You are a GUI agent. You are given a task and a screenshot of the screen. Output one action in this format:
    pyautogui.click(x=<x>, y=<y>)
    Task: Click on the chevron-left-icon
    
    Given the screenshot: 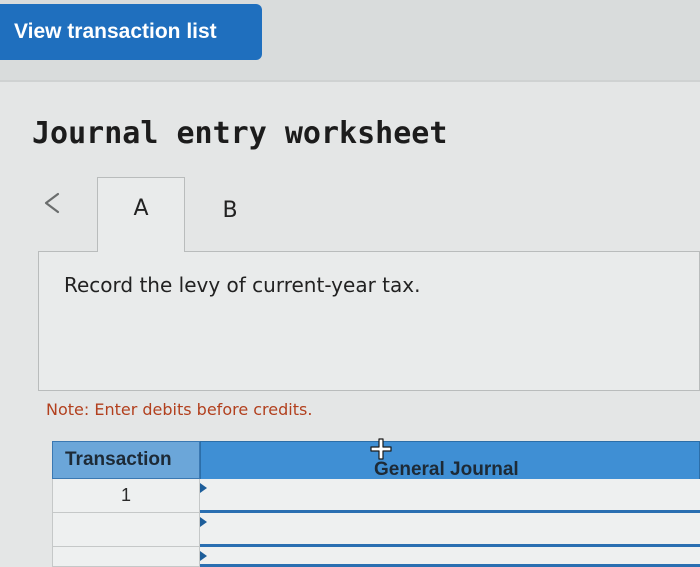 What is the action you would take?
    pyautogui.click(x=53, y=203)
    